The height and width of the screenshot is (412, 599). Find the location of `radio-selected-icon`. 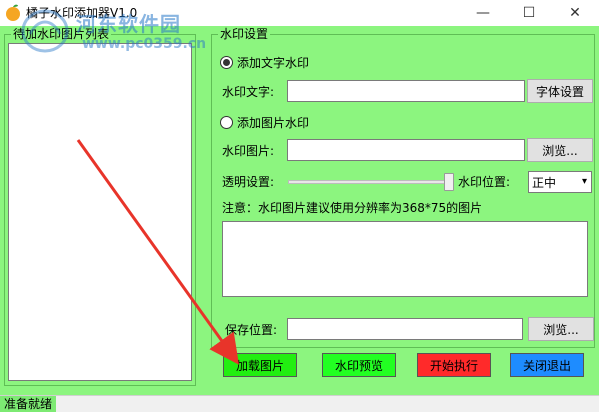

radio-selected-icon is located at coordinates (226, 62).